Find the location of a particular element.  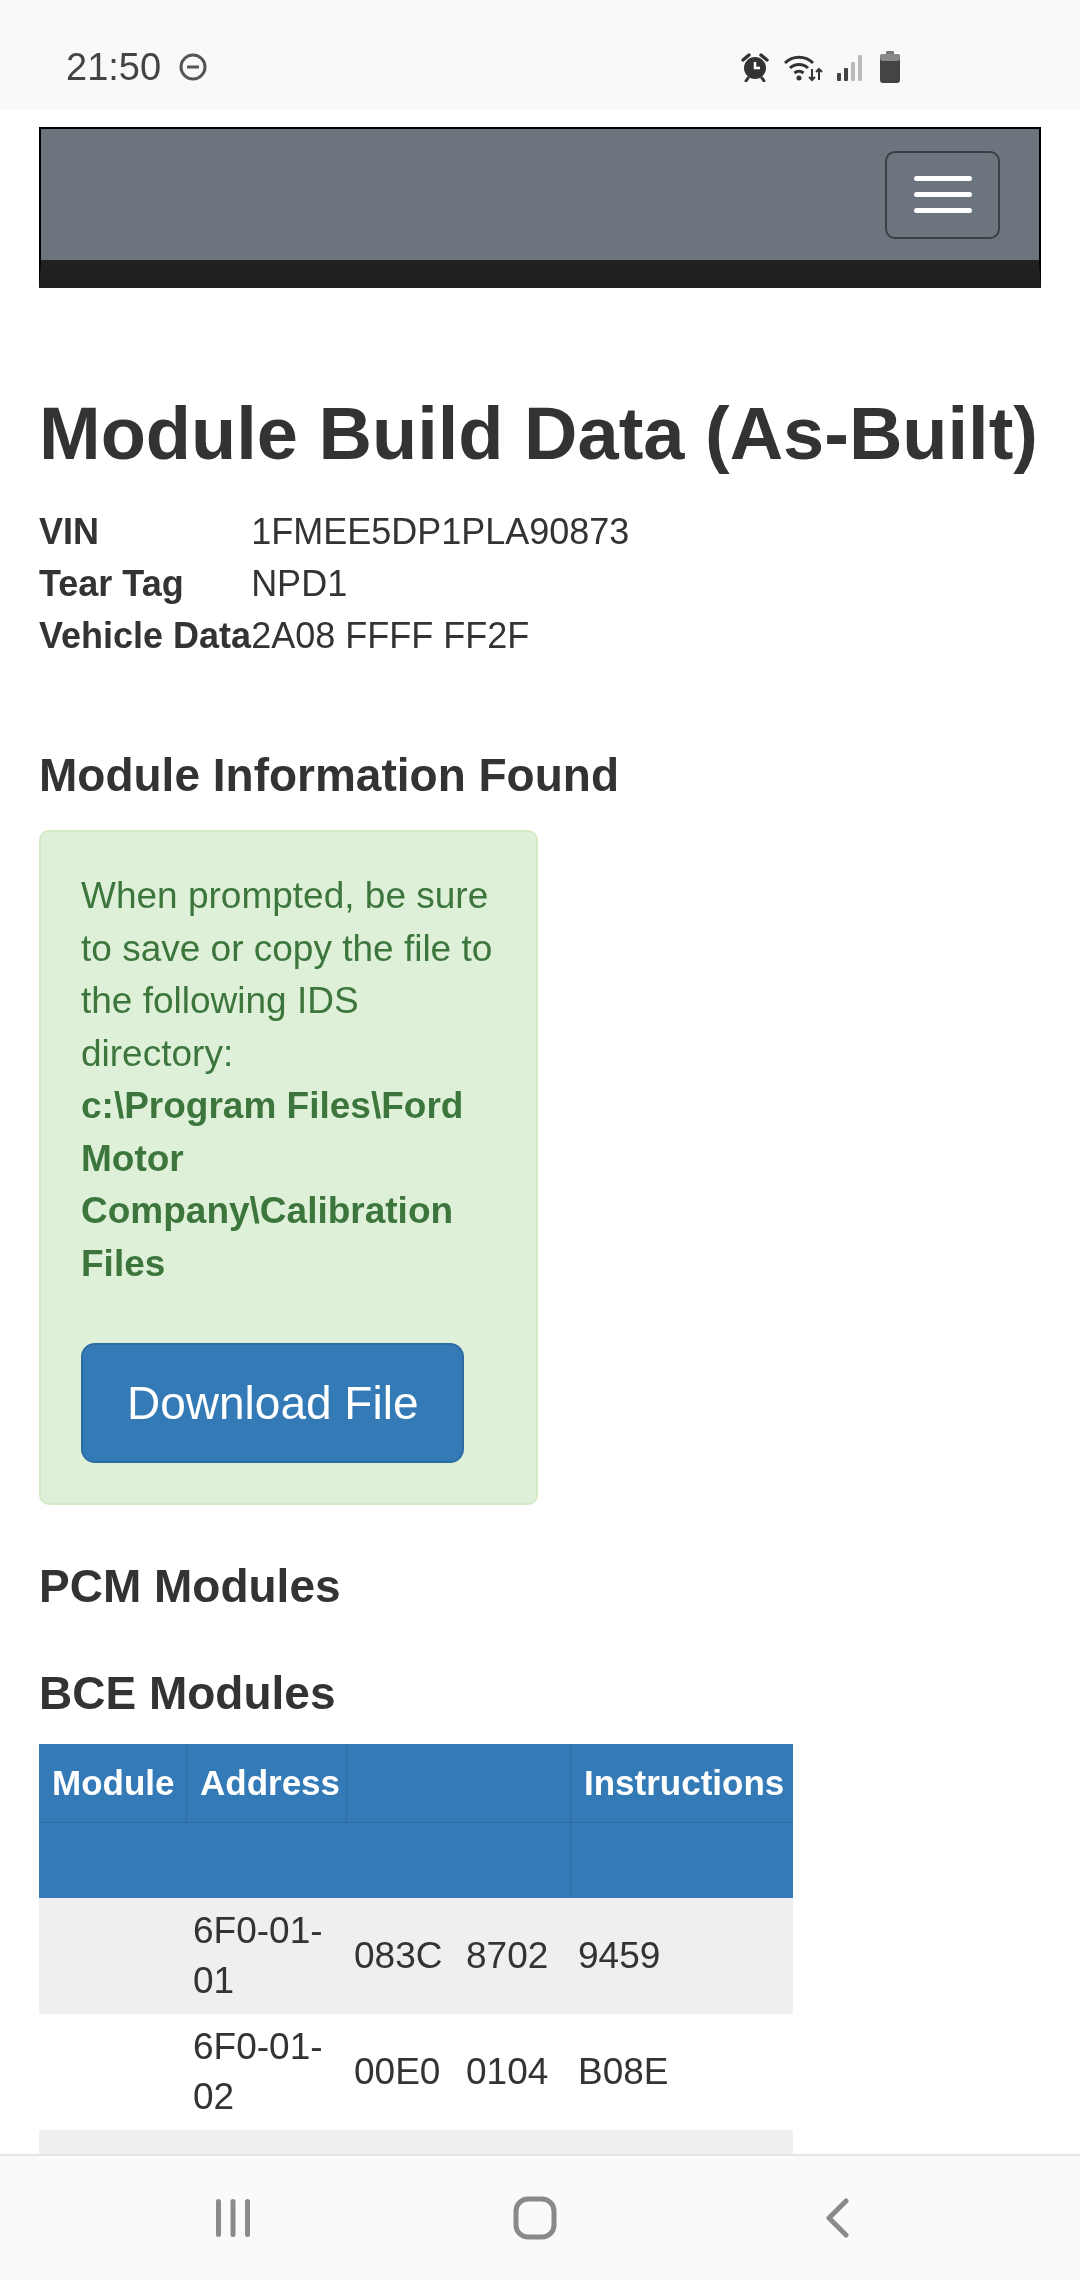

column-header: Address is located at coordinates (270, 1783).